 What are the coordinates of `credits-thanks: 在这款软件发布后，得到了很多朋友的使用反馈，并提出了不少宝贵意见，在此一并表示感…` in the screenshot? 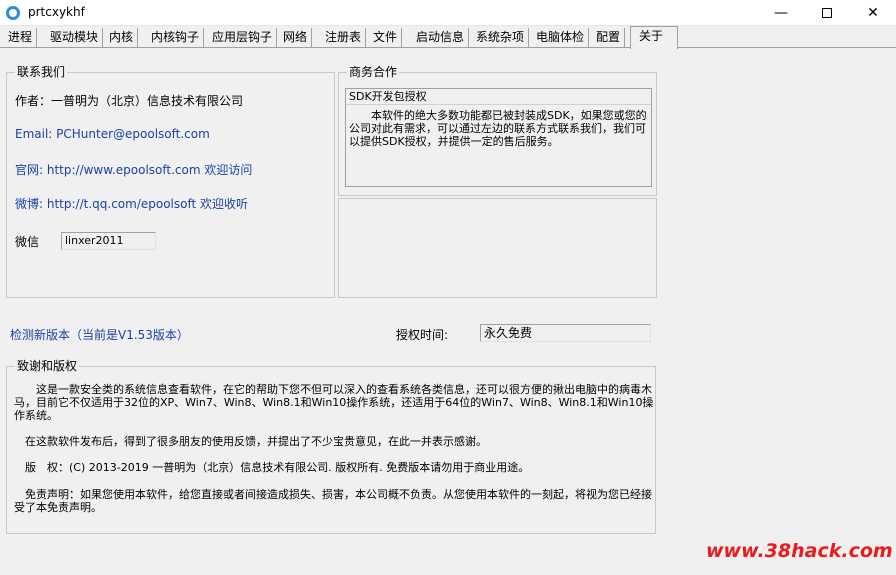 It's located at (256, 441).